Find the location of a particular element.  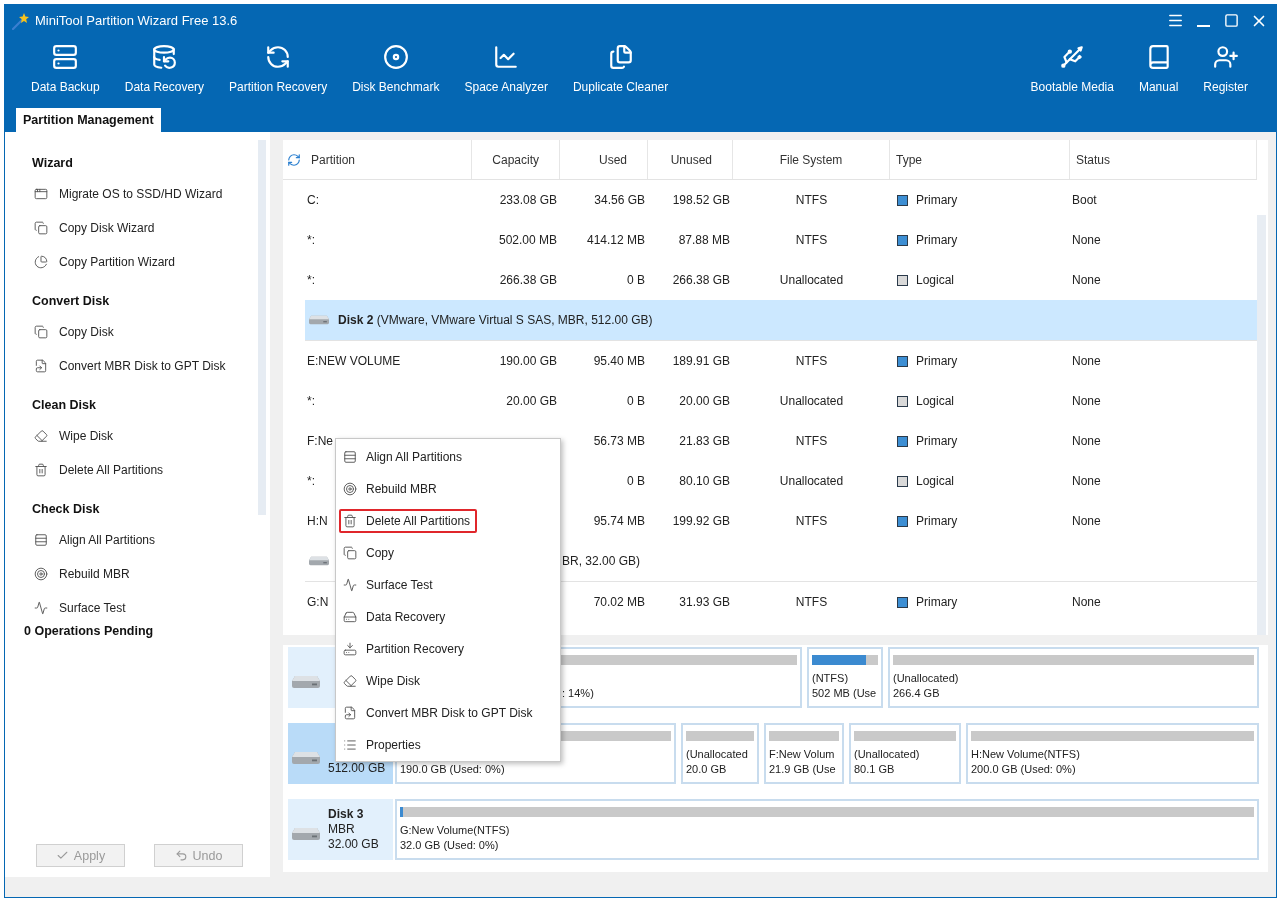

table-cell: 31.93 GB is located at coordinates (704, 602).